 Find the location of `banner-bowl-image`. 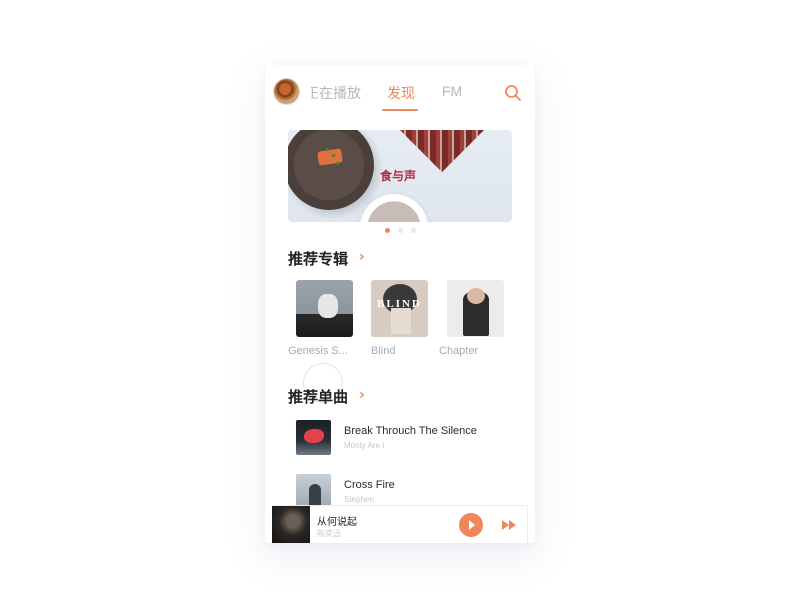

banner-bowl-image is located at coordinates (394, 208).